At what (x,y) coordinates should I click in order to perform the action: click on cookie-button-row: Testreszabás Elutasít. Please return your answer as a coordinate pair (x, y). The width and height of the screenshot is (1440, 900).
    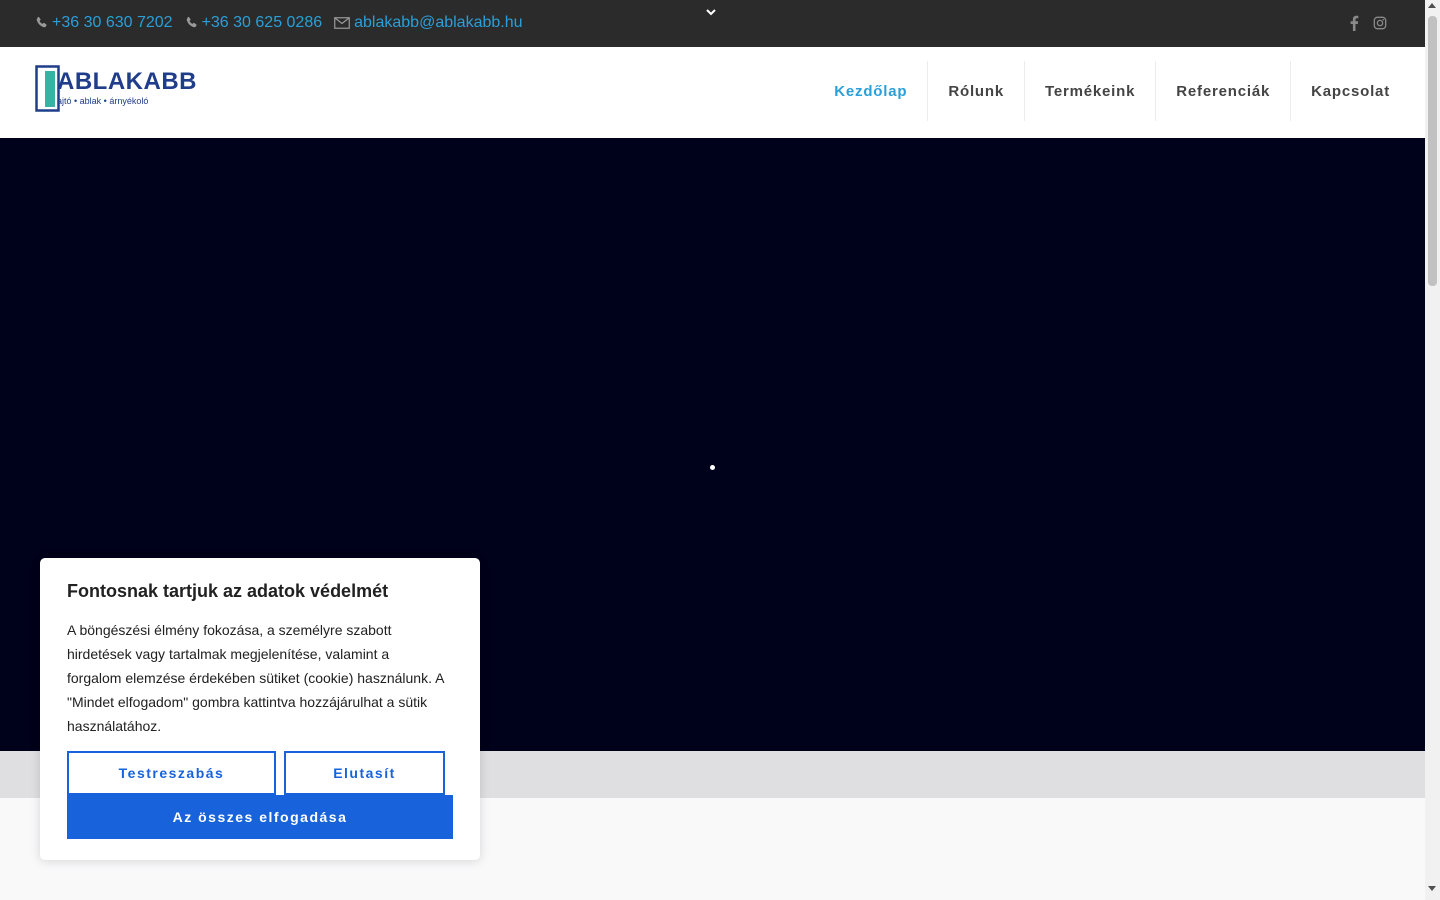
    Looking at the image, I should click on (256, 773).